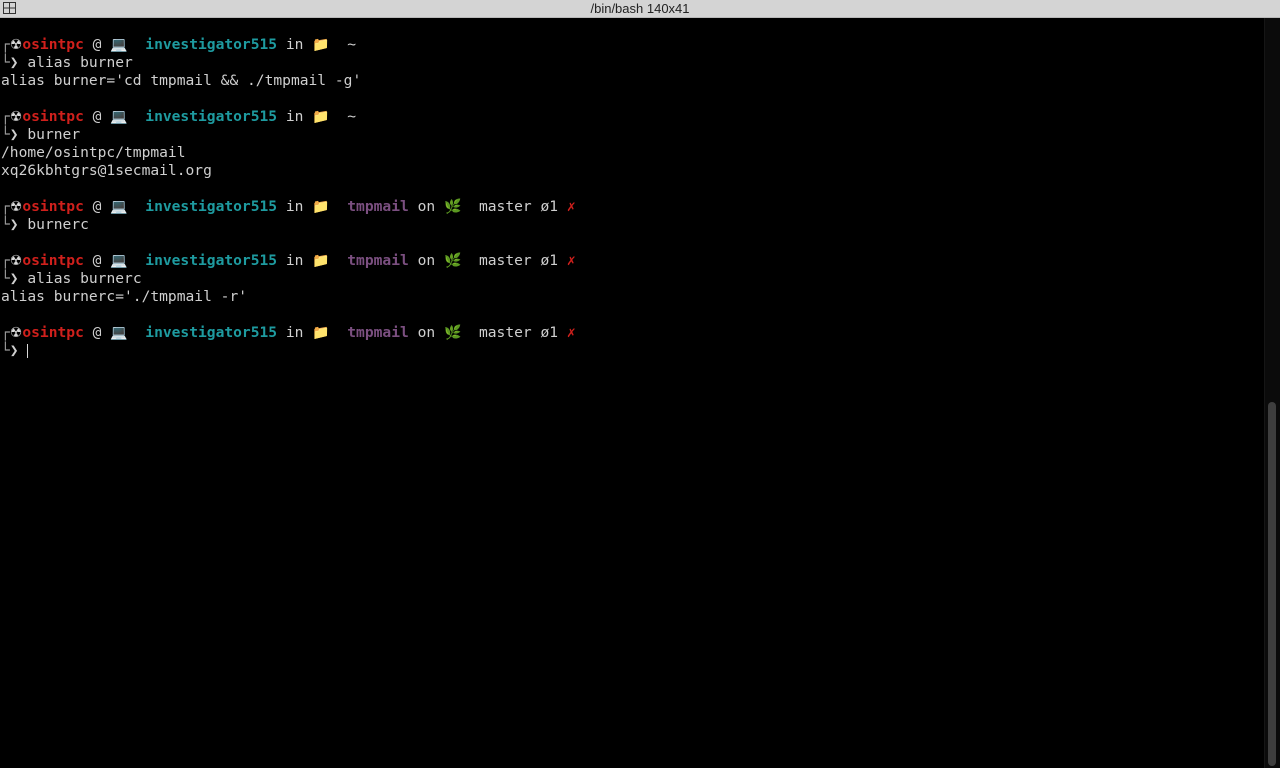 Image resolution: width=1280 pixels, height=768 pixels. I want to click on output-line: xq26kbhtgrs@1secmail.org, so click(106, 170).